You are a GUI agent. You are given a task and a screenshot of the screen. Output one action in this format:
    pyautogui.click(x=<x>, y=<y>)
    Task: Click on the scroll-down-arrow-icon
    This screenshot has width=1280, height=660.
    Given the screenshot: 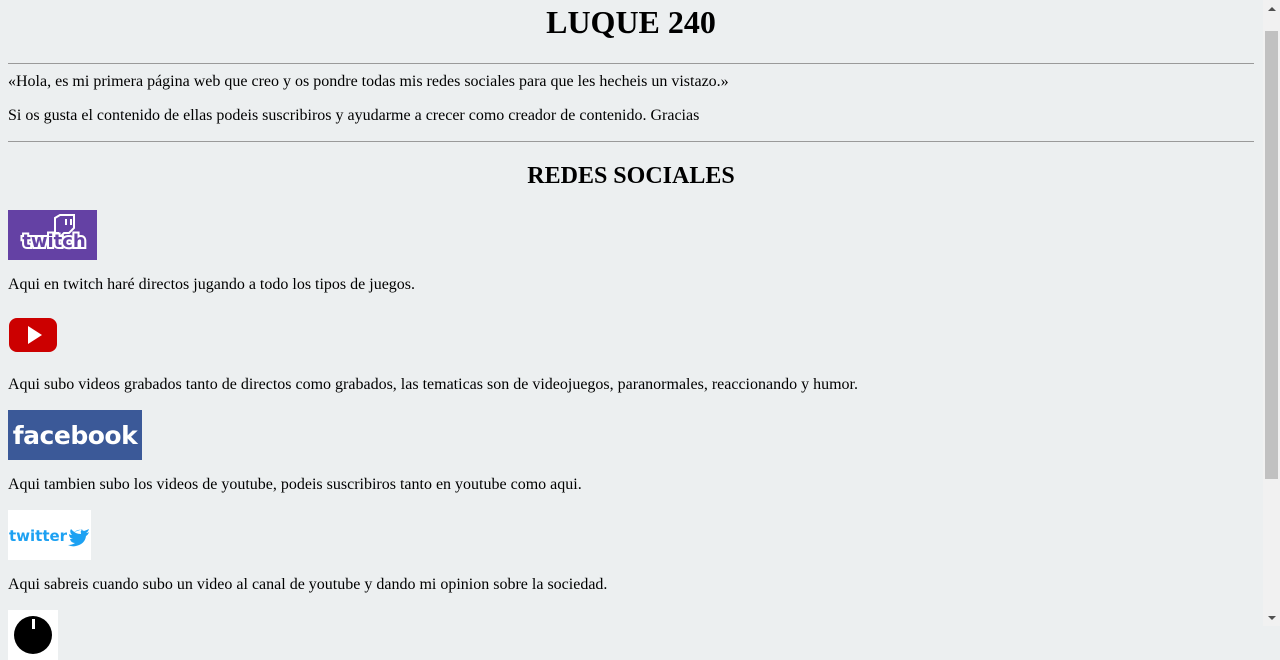 What is the action you would take?
    pyautogui.click(x=1271, y=617)
    